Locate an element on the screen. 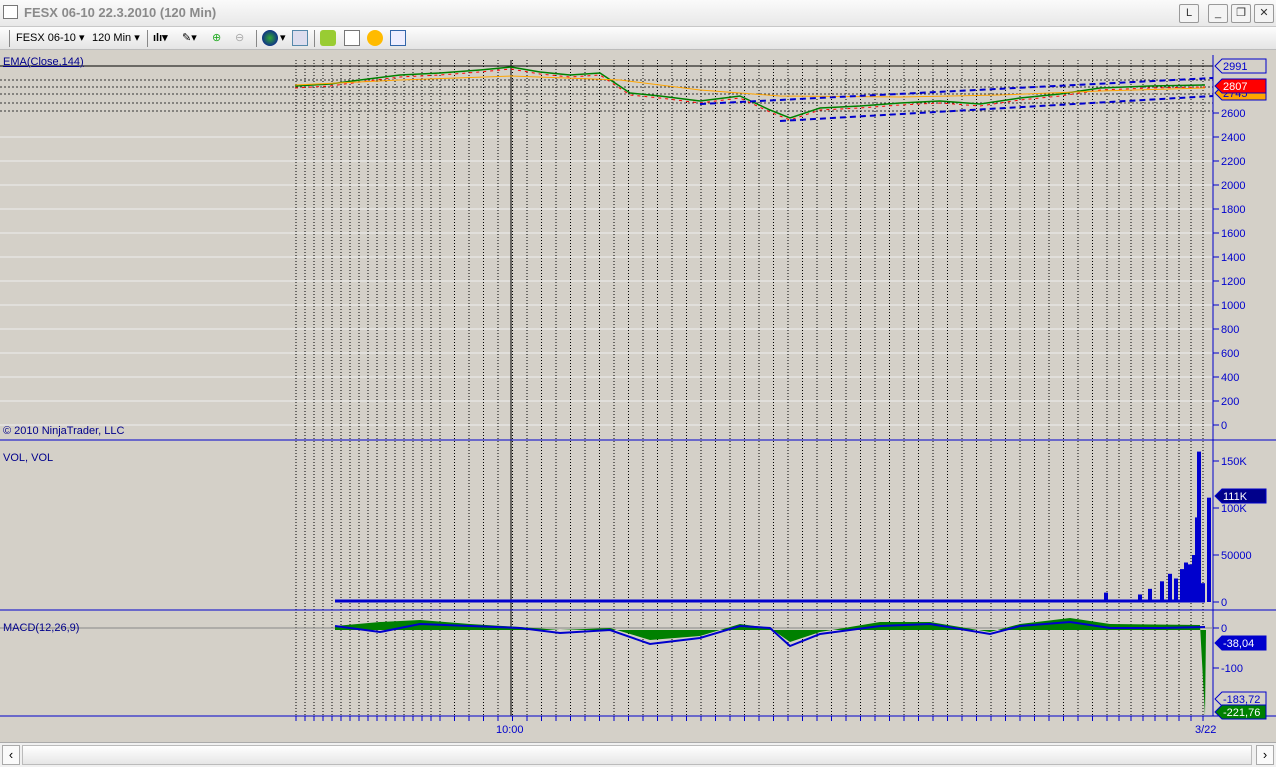 Image resolution: width=1276 pixels, height=767 pixels. instrument-selector: FESX 06-10 ▾ is located at coordinates (50, 37).